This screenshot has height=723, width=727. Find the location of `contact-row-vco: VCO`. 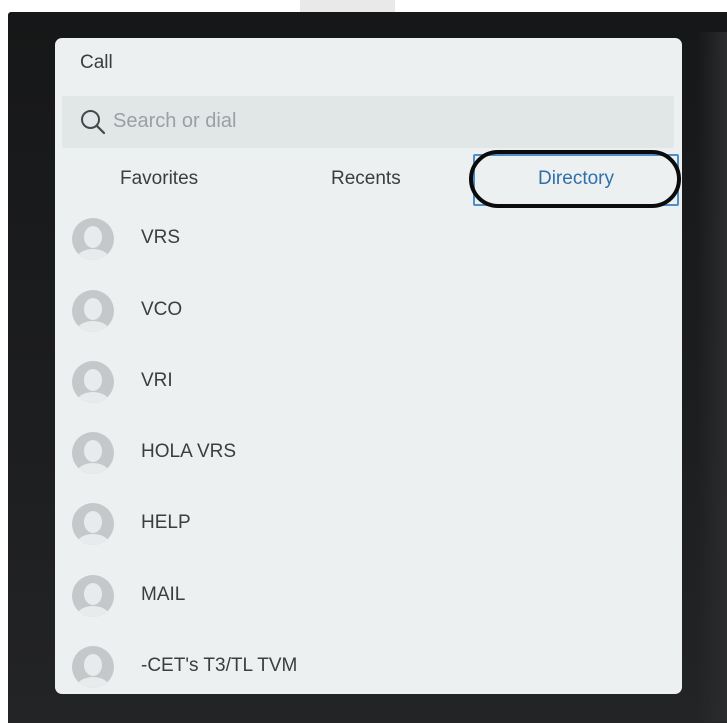

contact-row-vco: VCO is located at coordinates (368, 314).